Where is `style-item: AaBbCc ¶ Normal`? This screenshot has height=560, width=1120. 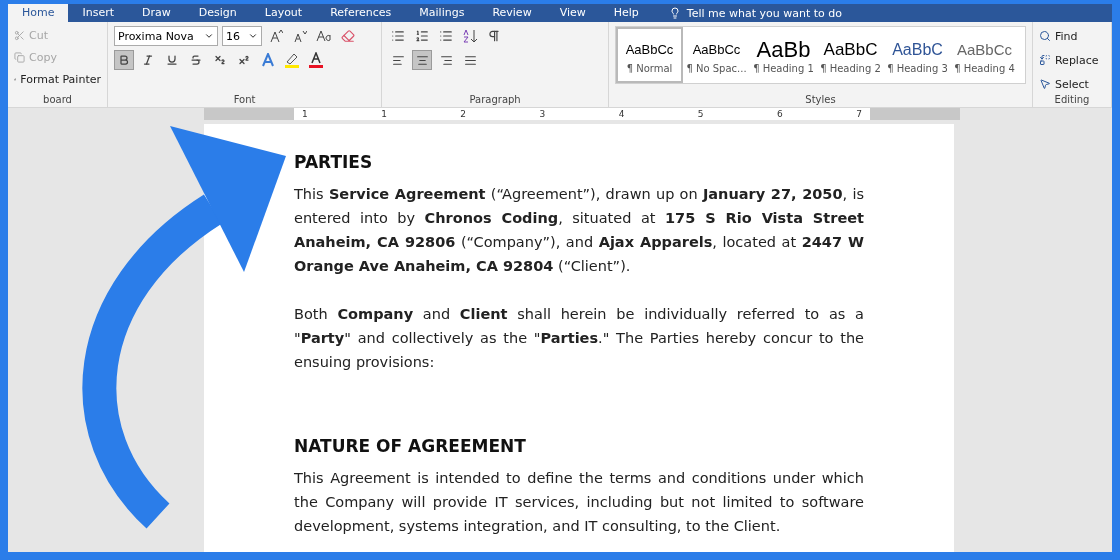 style-item: AaBbCc ¶ Normal is located at coordinates (649, 55).